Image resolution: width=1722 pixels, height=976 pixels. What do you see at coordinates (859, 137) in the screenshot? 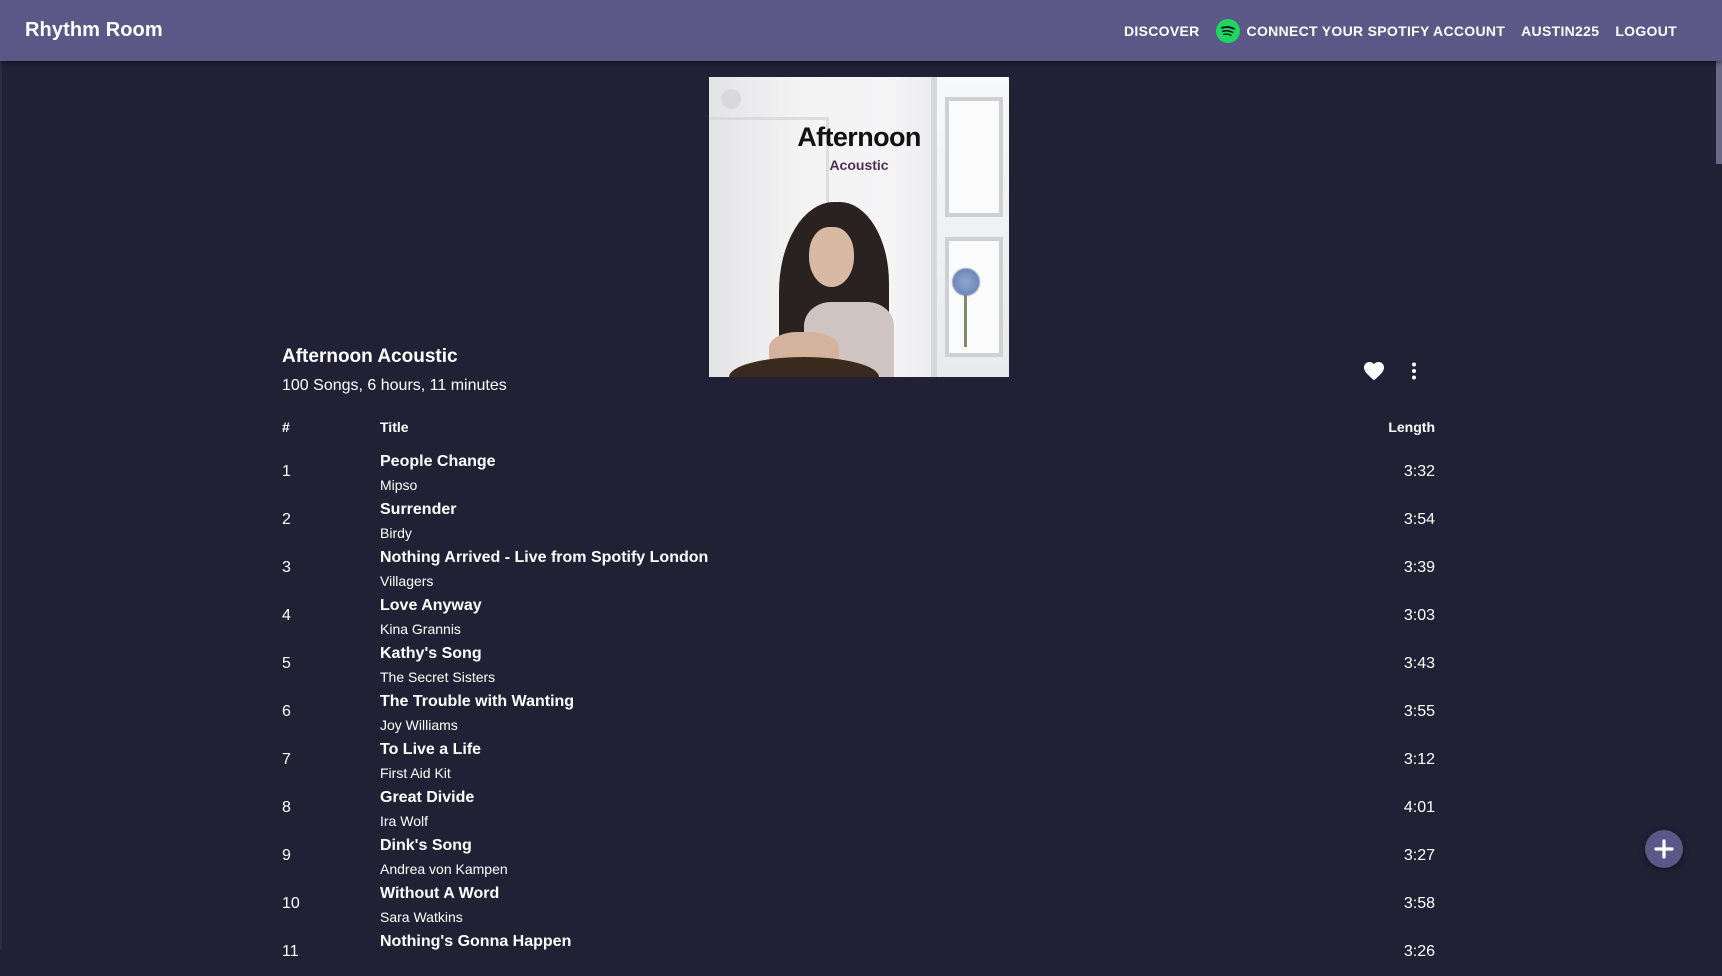
I see `cover-title: Afternoon` at bounding box center [859, 137].